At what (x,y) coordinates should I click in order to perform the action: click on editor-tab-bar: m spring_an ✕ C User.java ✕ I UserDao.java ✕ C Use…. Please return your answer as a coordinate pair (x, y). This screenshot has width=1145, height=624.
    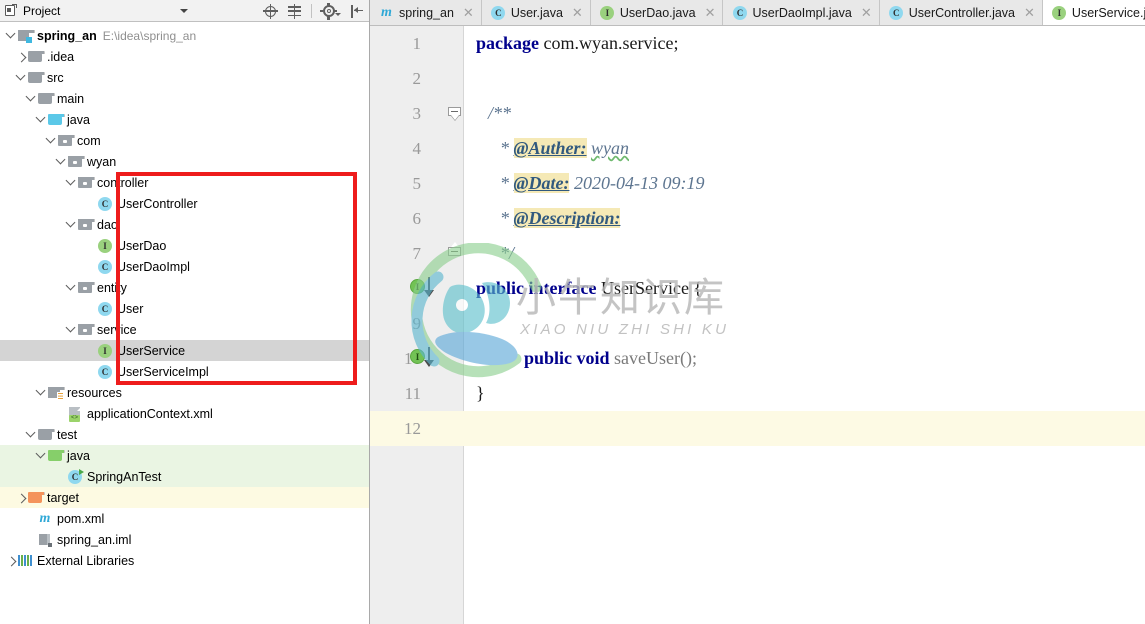
    Looking at the image, I should click on (757, 13).